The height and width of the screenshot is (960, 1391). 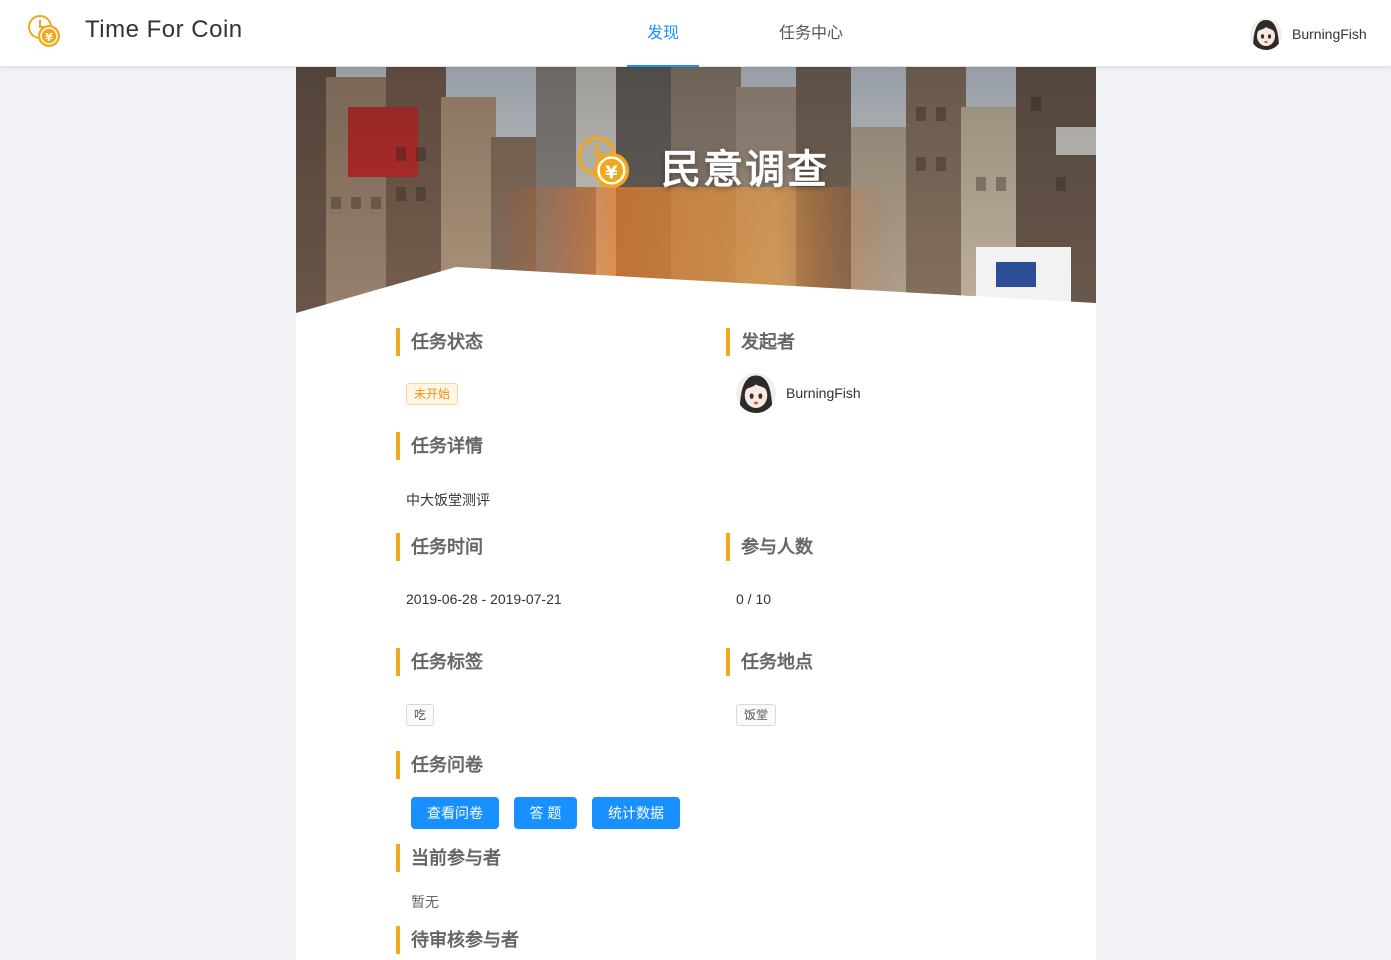 I want to click on tab-discover: 发现, so click(x=663, y=33).